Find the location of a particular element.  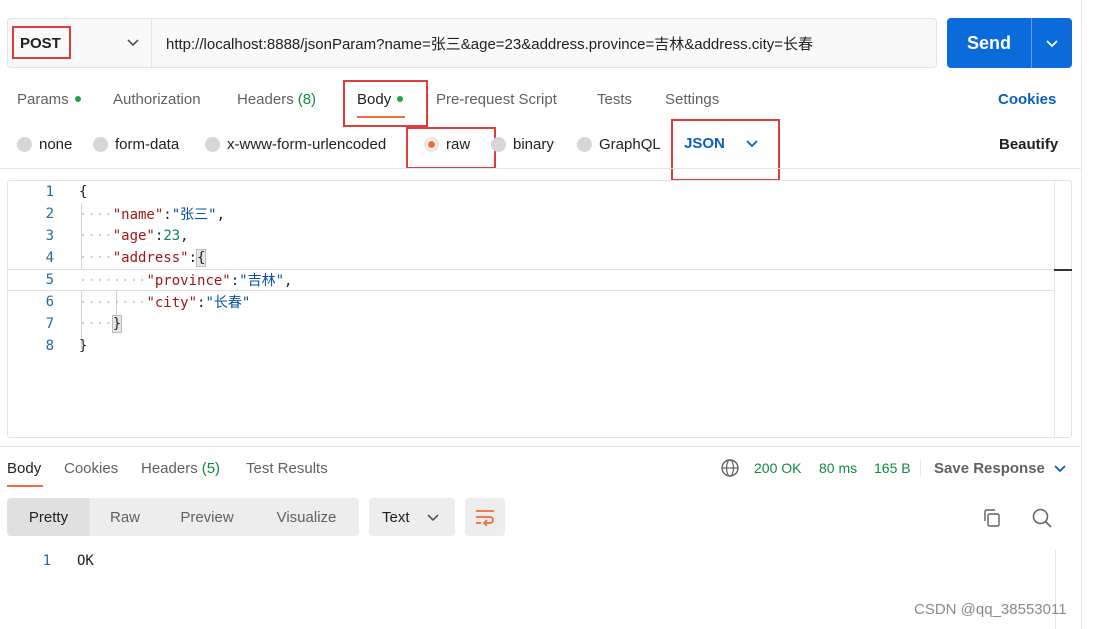

response-tab-headers-label: Headers is located at coordinates (169, 468).